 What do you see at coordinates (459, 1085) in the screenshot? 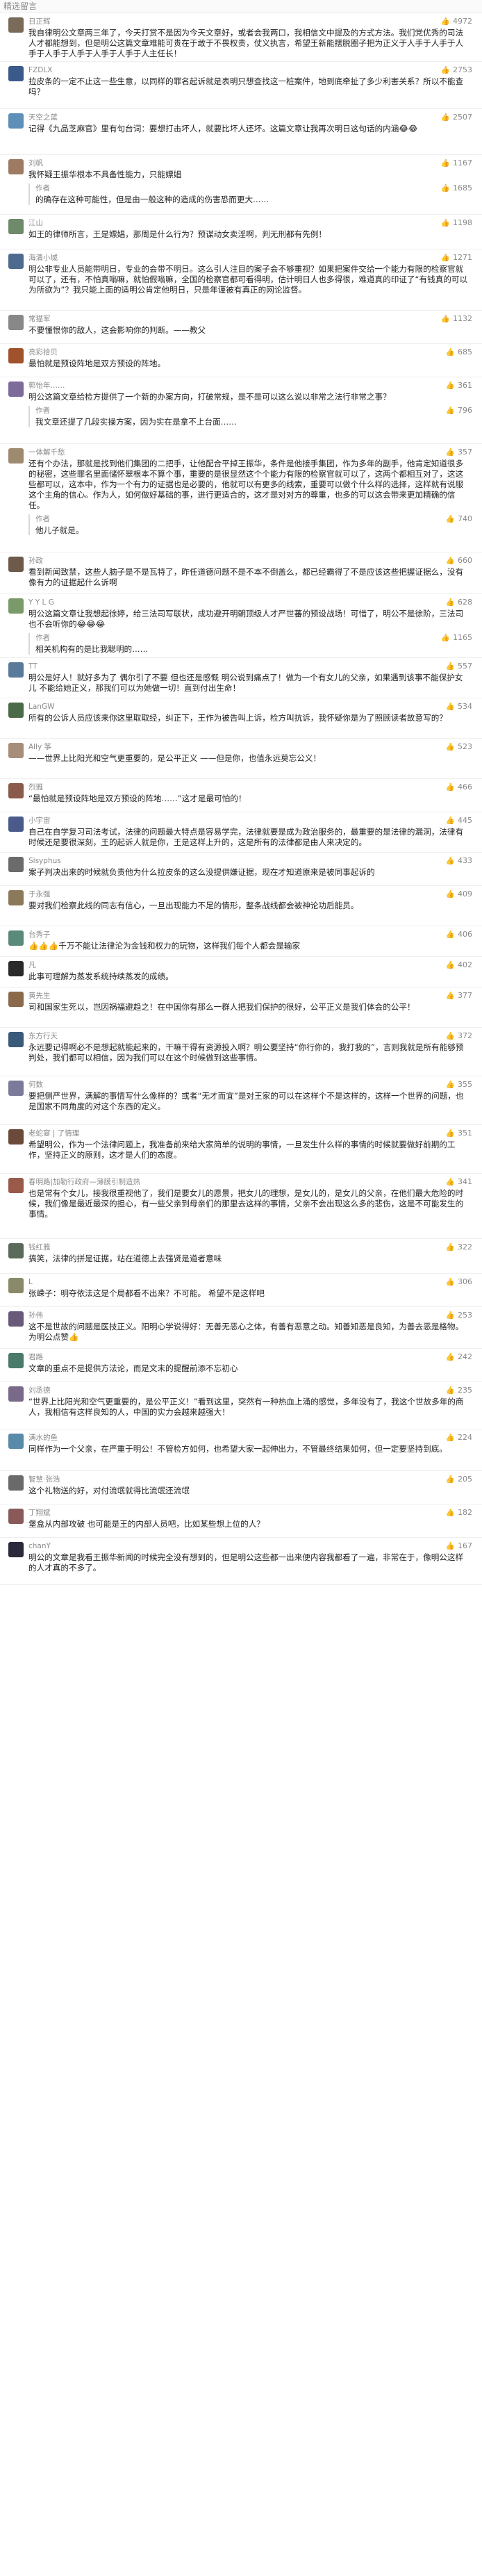
I see `like-button: 👍 355` at bounding box center [459, 1085].